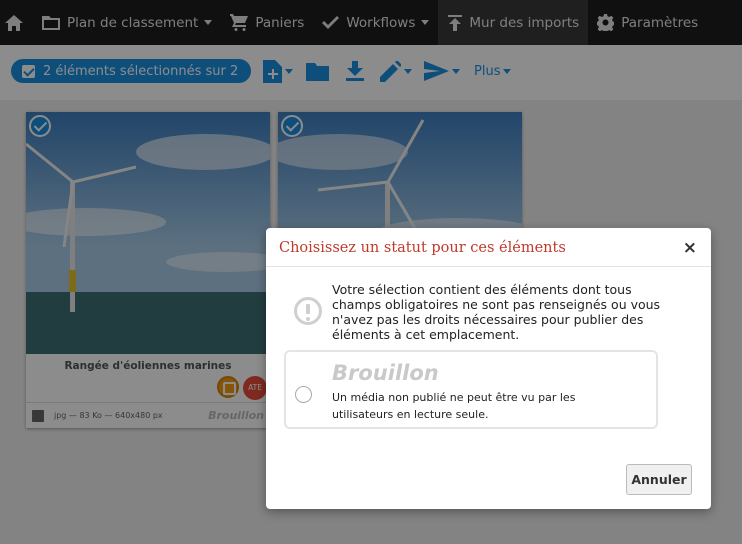  Describe the element at coordinates (385, 373) in the screenshot. I see `option-title: Brouillon` at that location.